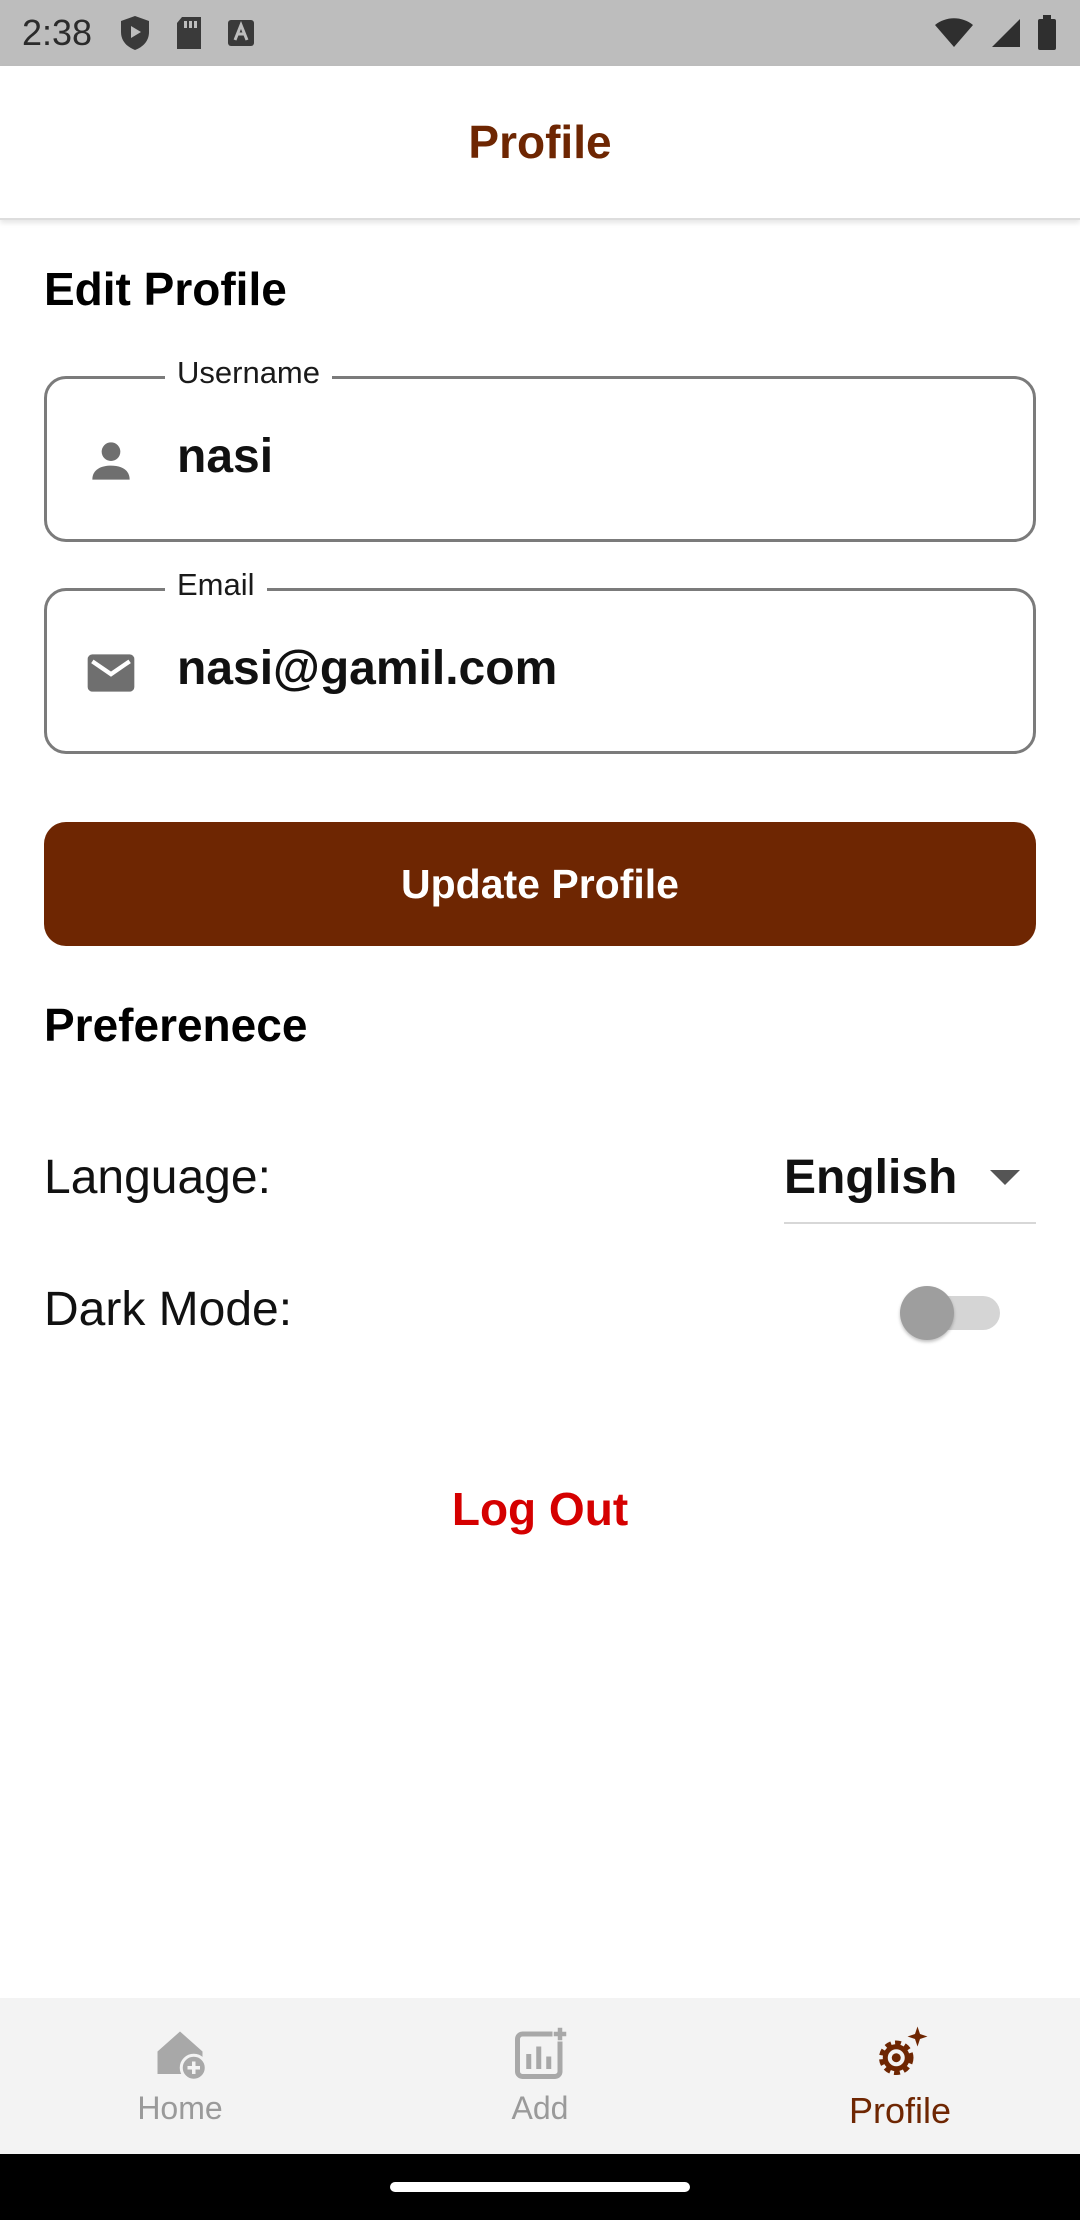 The height and width of the screenshot is (2220, 1080). Describe the element at coordinates (165, 289) in the screenshot. I see `edit-profile-heading: Edit Profile` at that location.